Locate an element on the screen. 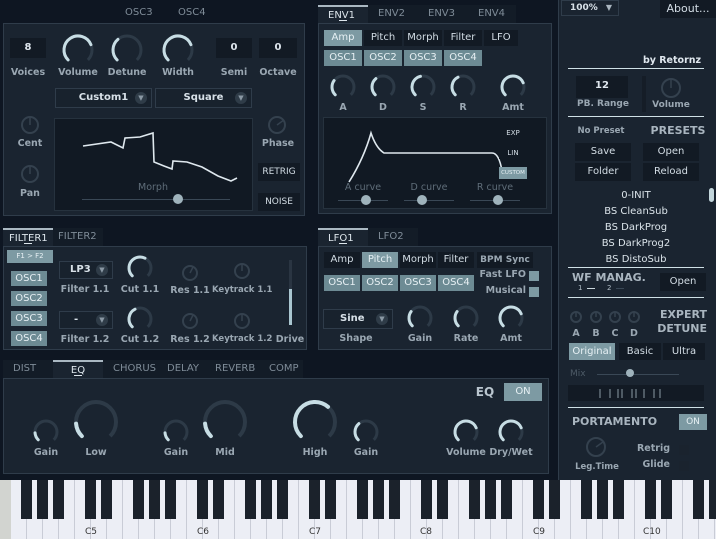 The height and width of the screenshot is (539, 716). env-osc3: OSC3 is located at coordinates (423, 58).